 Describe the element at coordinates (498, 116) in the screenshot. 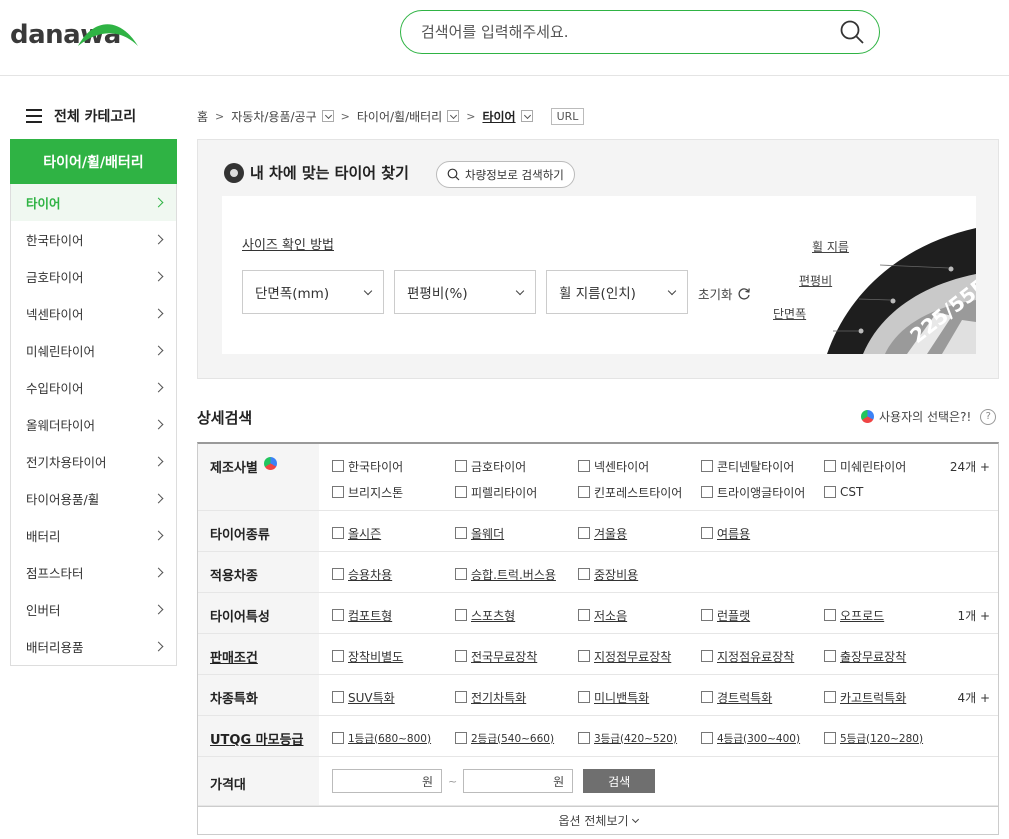

I see `breadcrumb-current: 타이어` at that location.